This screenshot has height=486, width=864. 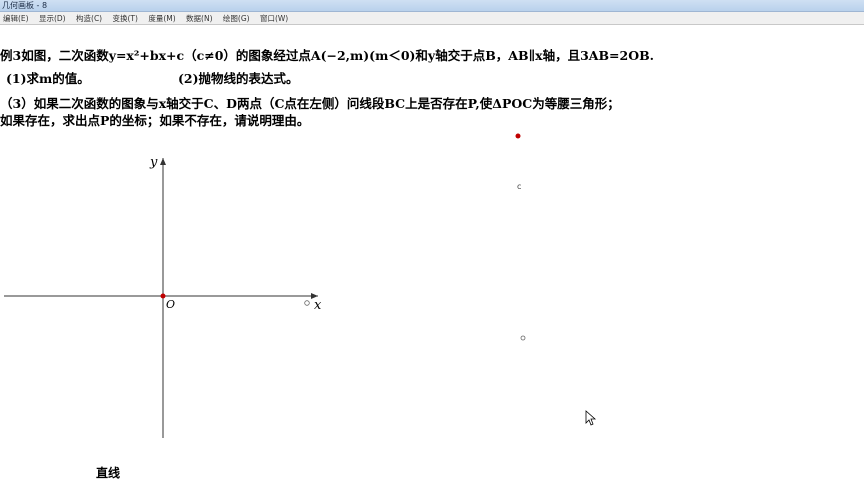 What do you see at coordinates (170, 304) in the screenshot?
I see `origin-label: O` at bounding box center [170, 304].